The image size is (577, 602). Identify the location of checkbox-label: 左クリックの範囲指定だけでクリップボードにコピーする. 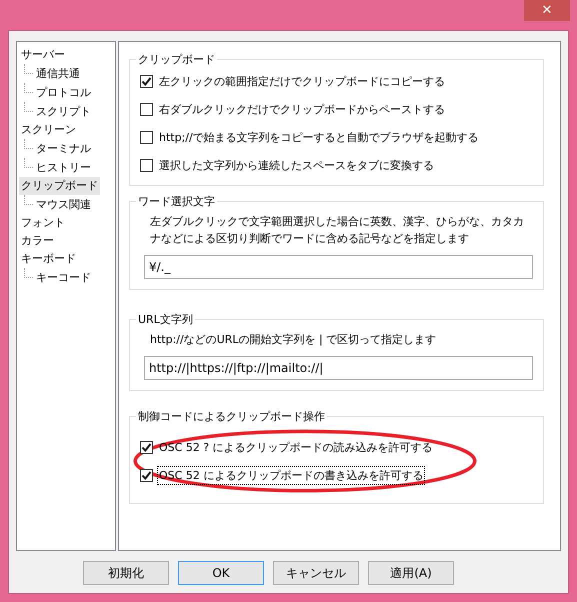
(302, 81).